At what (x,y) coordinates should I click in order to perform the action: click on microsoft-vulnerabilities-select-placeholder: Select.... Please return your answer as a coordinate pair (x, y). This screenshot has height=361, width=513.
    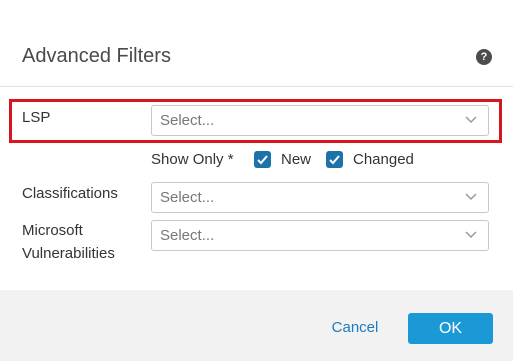
    Looking at the image, I should click on (187, 235).